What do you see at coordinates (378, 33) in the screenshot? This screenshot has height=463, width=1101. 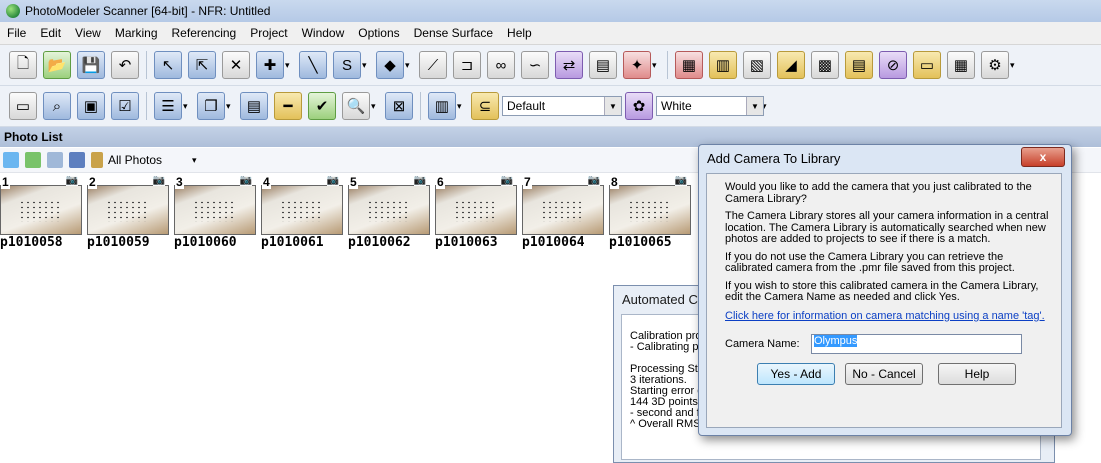 I see `menu-options: Options` at bounding box center [378, 33].